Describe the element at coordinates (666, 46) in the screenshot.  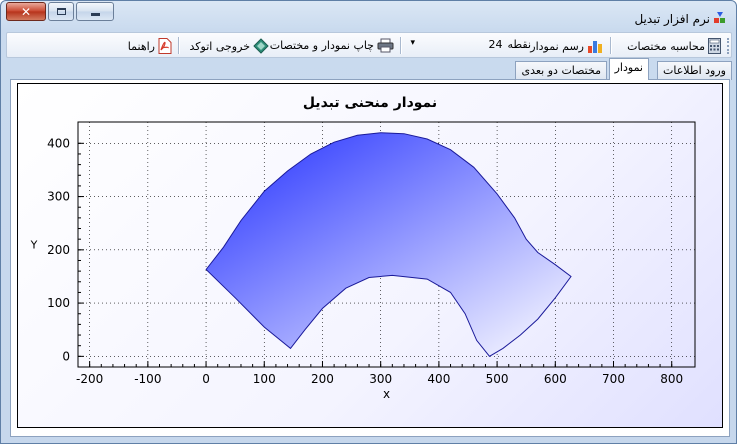
I see `calc-coords-label: محاسبه مختصات` at that location.